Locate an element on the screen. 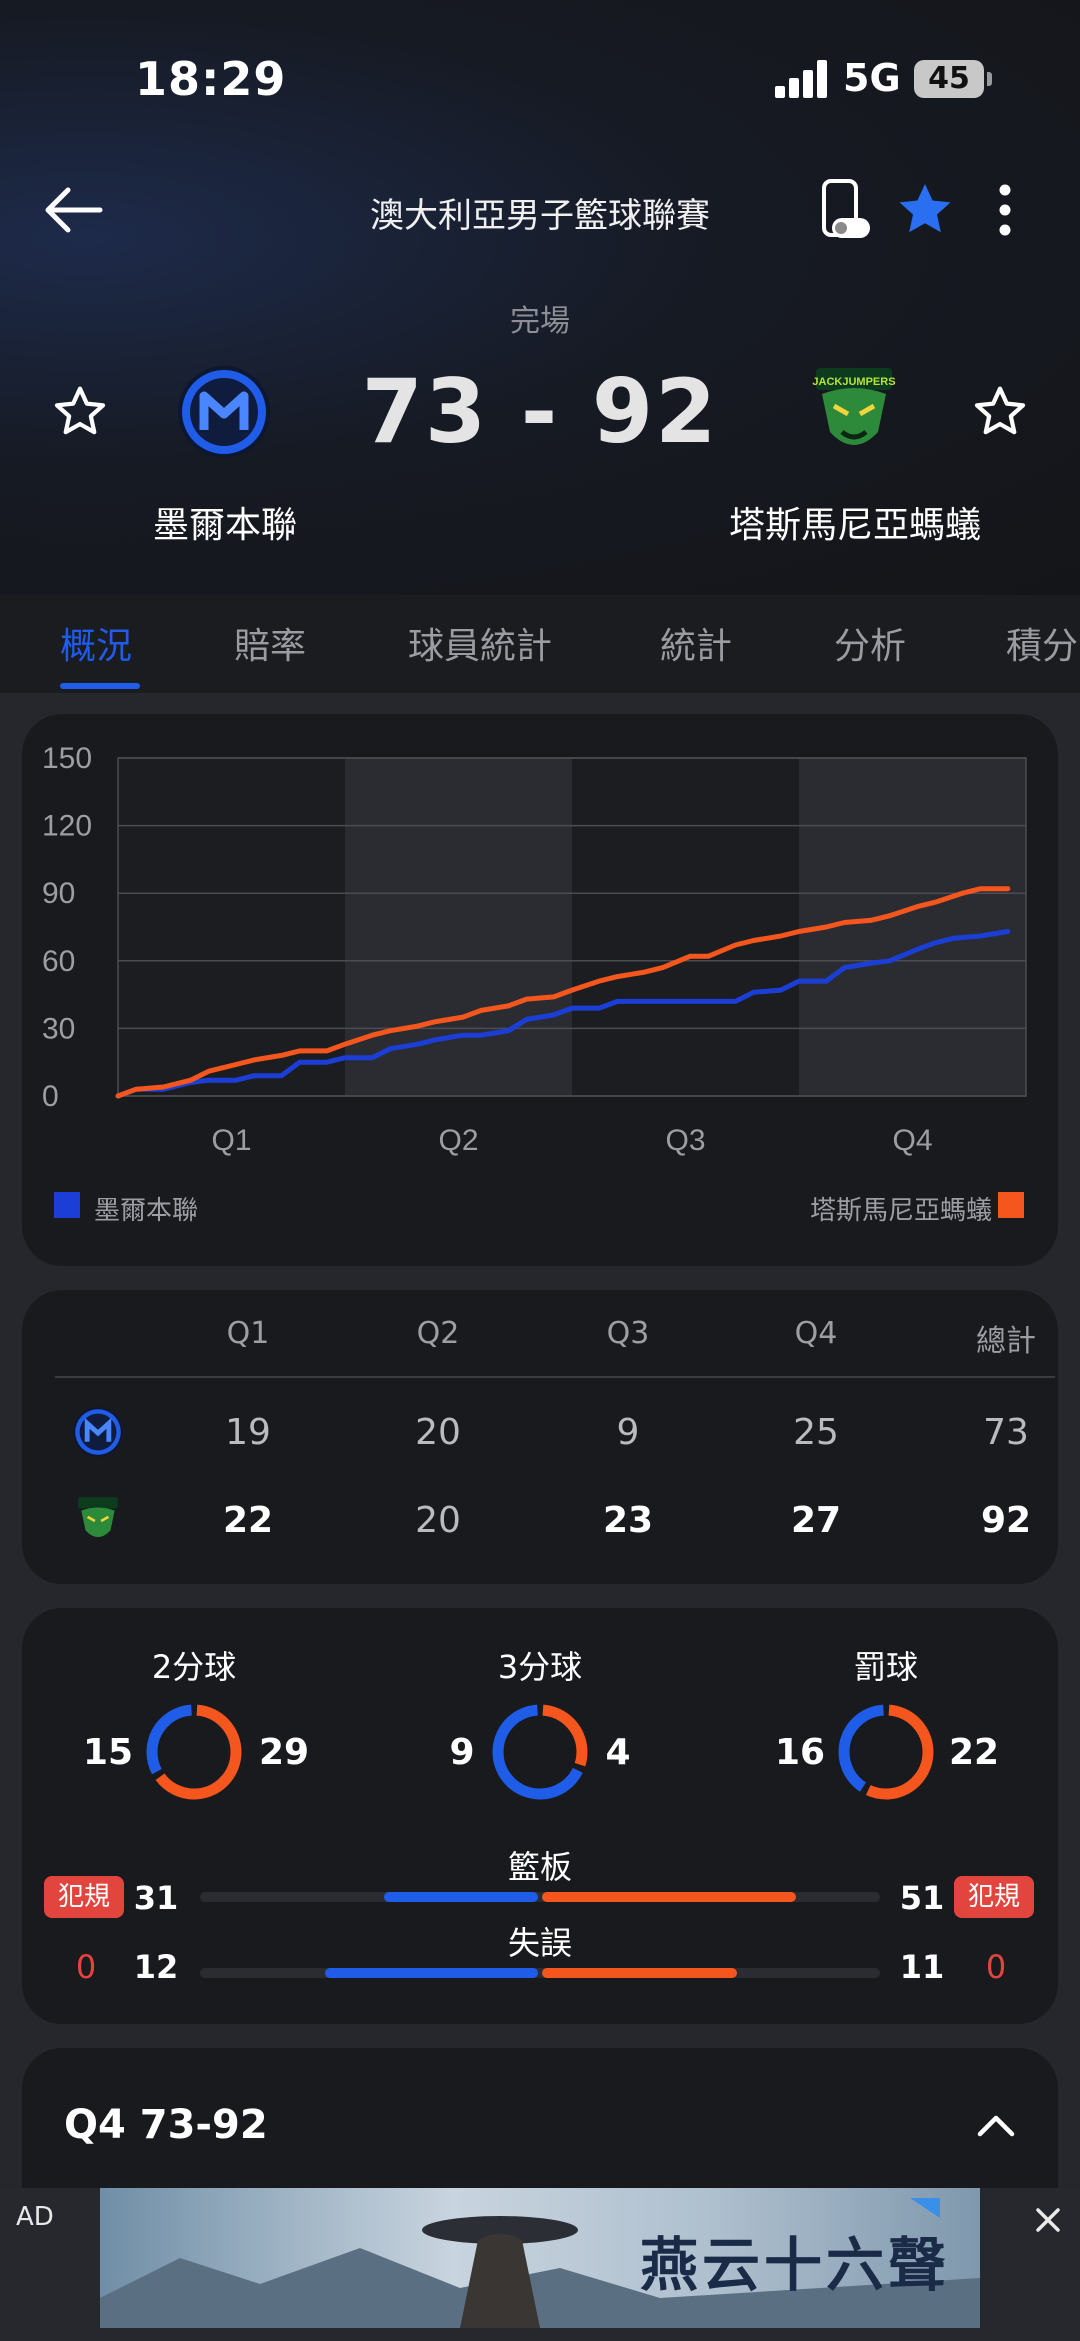  header-q1: Q1 is located at coordinates (248, 1333).